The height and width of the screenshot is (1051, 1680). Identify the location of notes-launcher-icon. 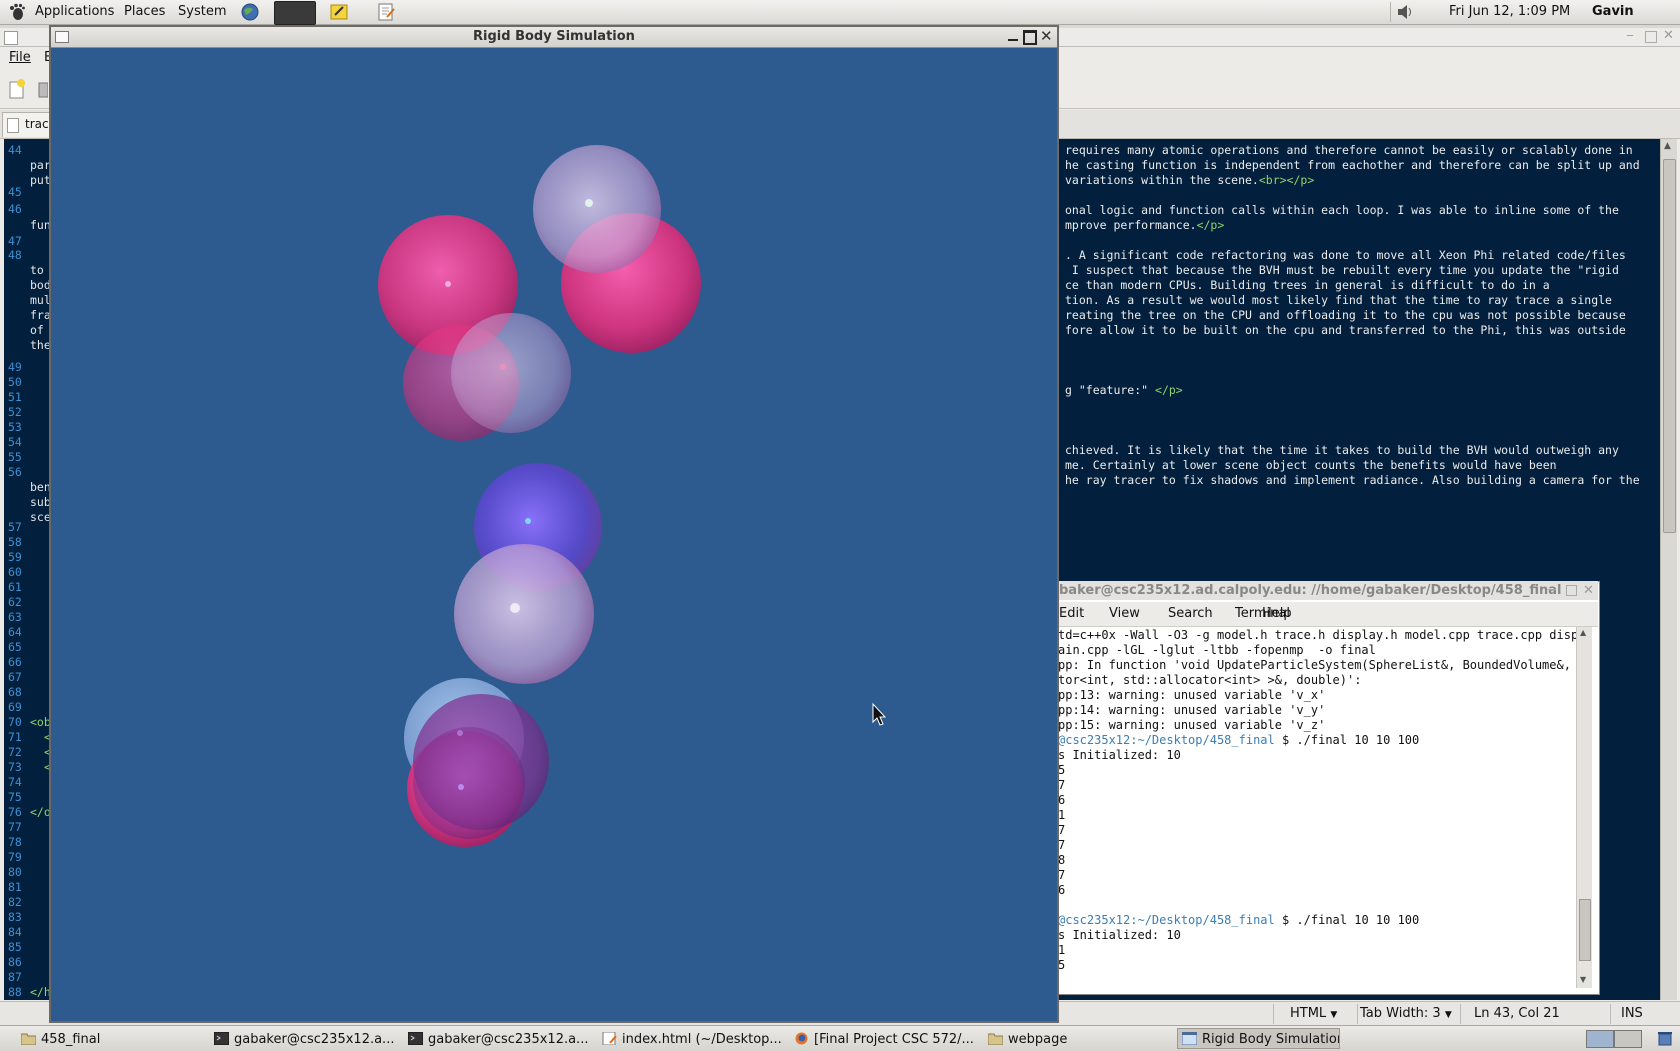
(339, 12).